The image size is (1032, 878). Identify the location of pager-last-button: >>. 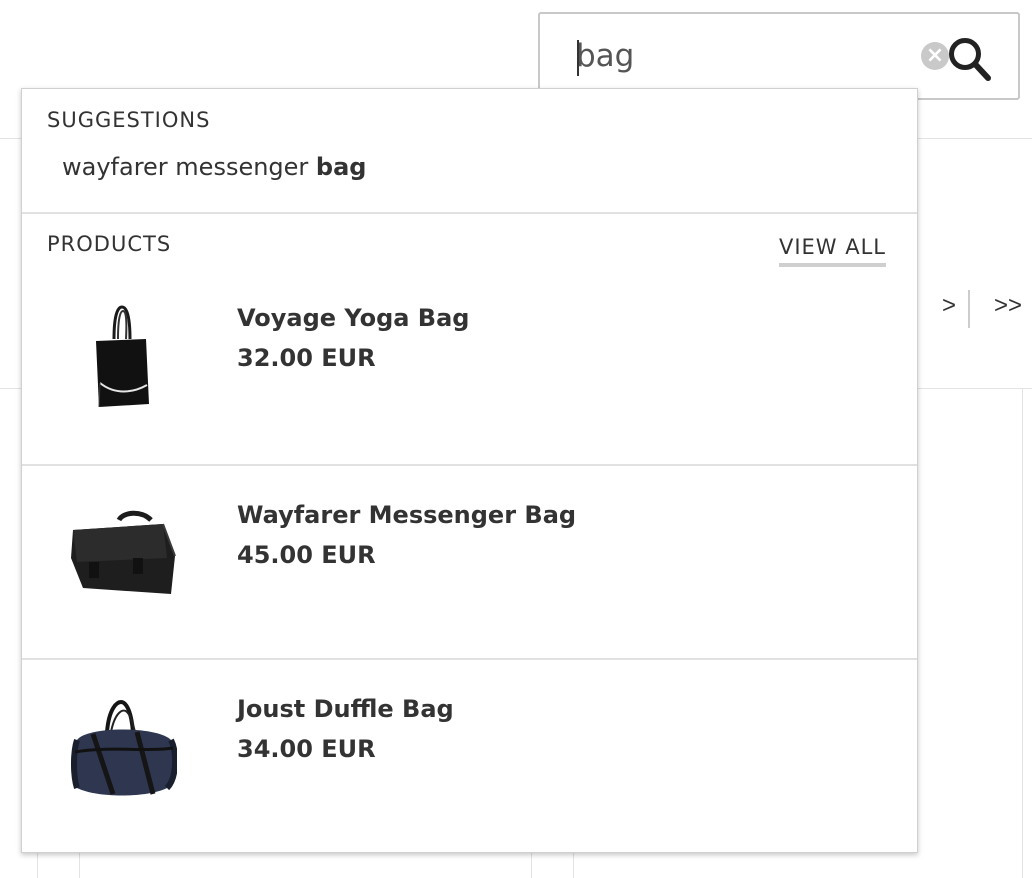
(1008, 306).